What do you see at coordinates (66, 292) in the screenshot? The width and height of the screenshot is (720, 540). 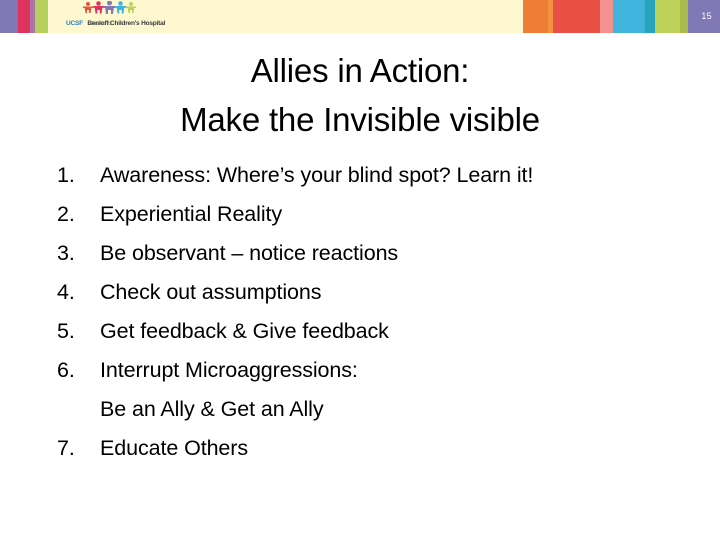 I see `list-item-number: 4.` at bounding box center [66, 292].